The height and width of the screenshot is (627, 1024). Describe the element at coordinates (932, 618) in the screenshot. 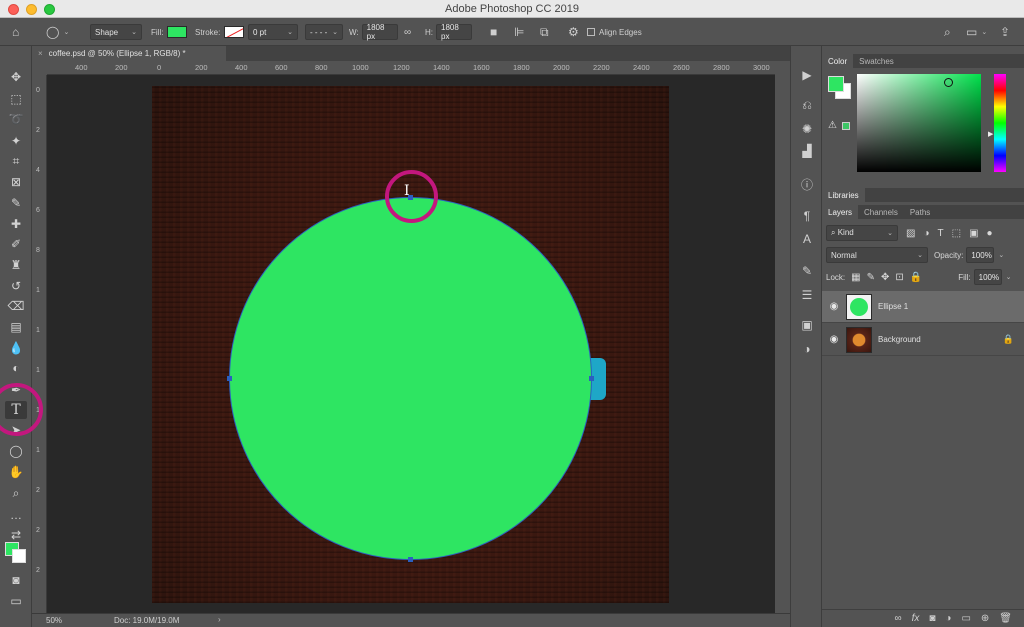

I see `add-mask-icon: ◙` at that location.